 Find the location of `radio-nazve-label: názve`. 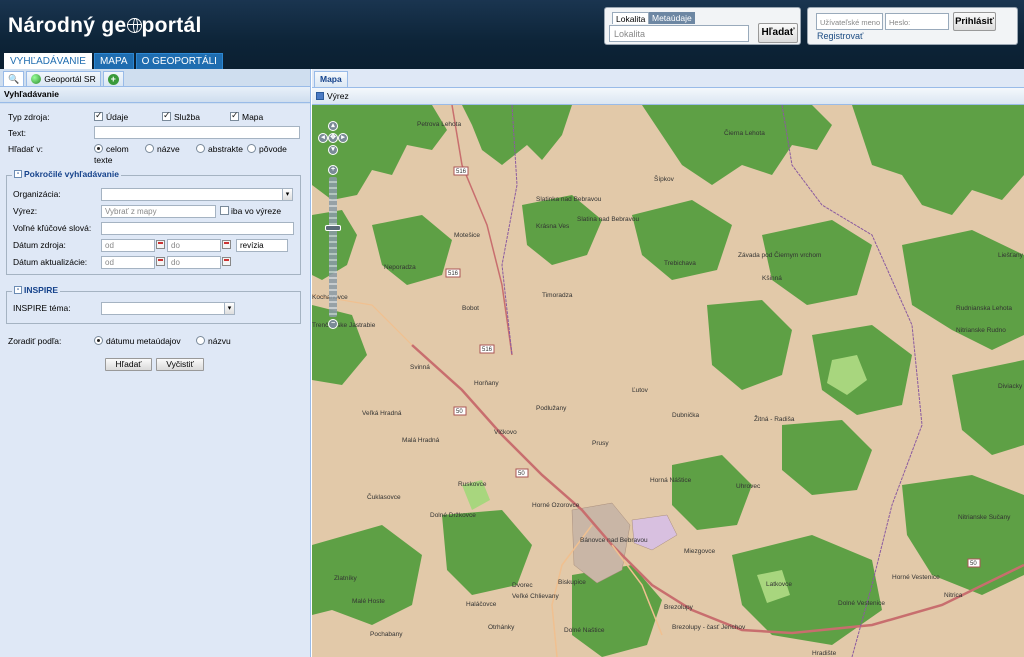

radio-nazve-label: názve is located at coordinates (168, 149).